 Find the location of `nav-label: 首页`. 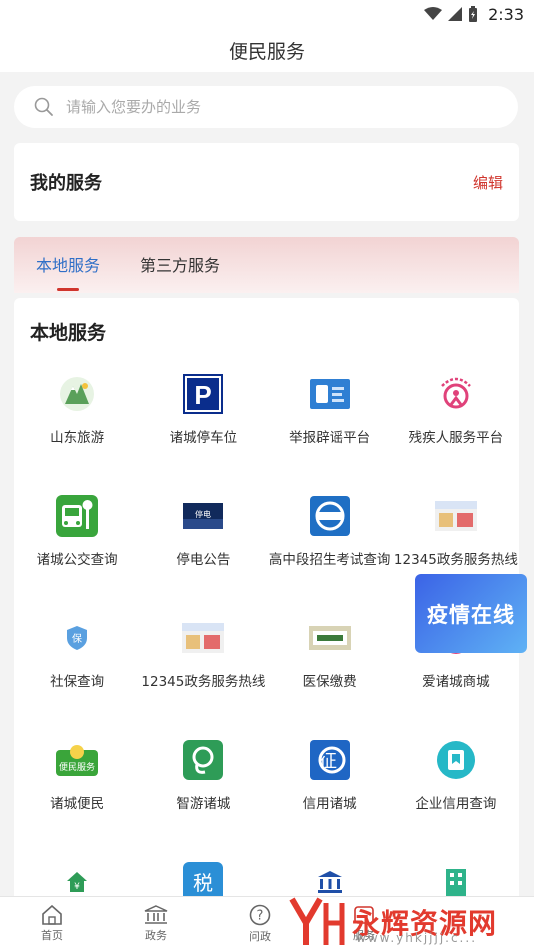

nav-label: 首页 is located at coordinates (52, 935).